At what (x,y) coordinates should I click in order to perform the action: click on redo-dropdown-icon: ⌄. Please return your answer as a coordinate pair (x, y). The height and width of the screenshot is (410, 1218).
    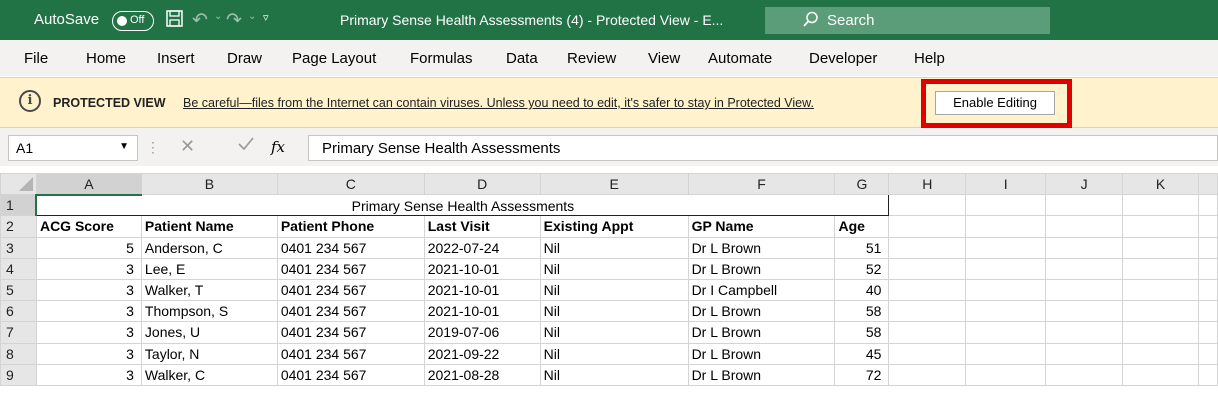
    Looking at the image, I should click on (252, 16).